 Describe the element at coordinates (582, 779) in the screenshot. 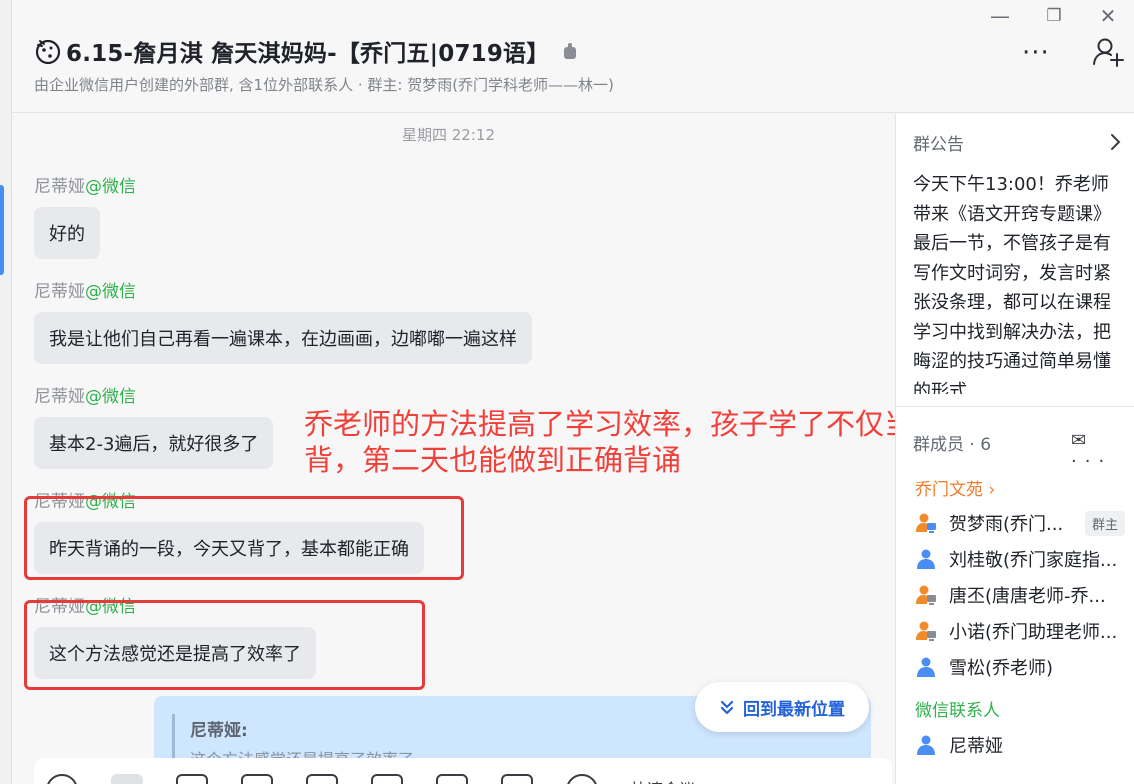

I see `history-icon` at that location.